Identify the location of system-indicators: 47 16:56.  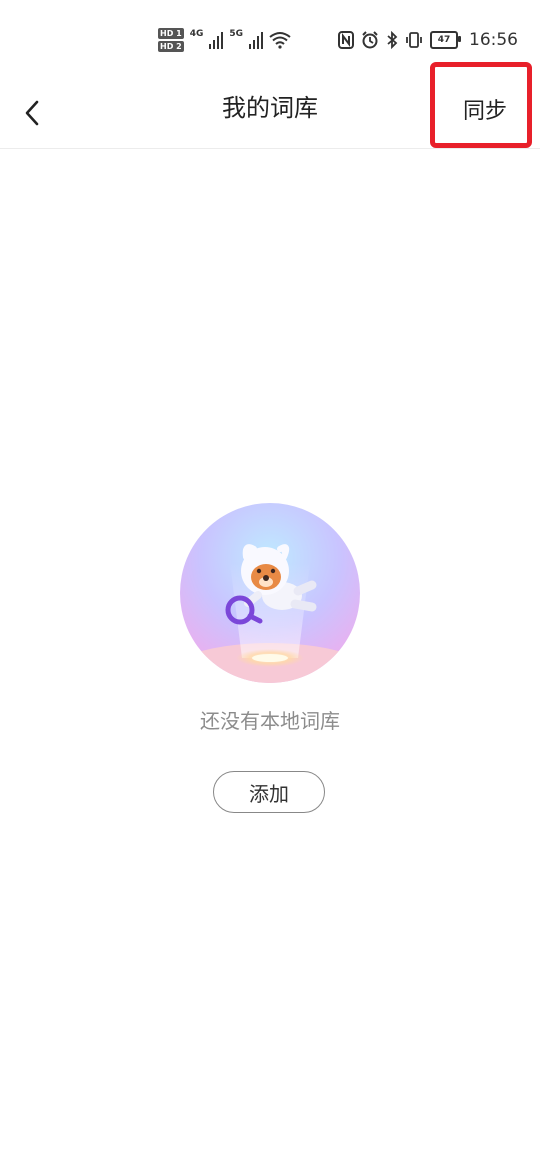
(428, 40).